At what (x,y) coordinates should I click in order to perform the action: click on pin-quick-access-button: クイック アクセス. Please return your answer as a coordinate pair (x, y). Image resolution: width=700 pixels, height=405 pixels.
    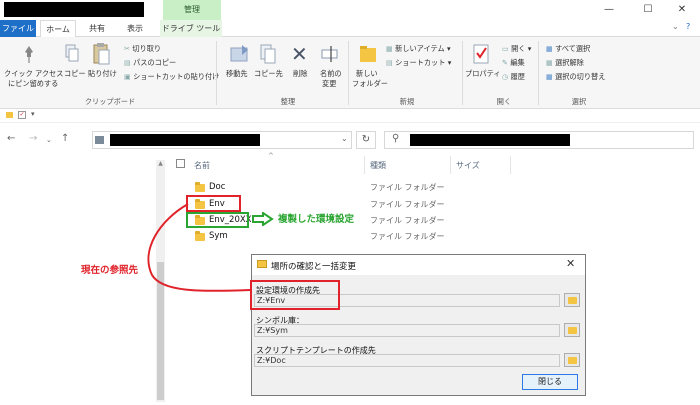
    Looking at the image, I should click on (33, 74).